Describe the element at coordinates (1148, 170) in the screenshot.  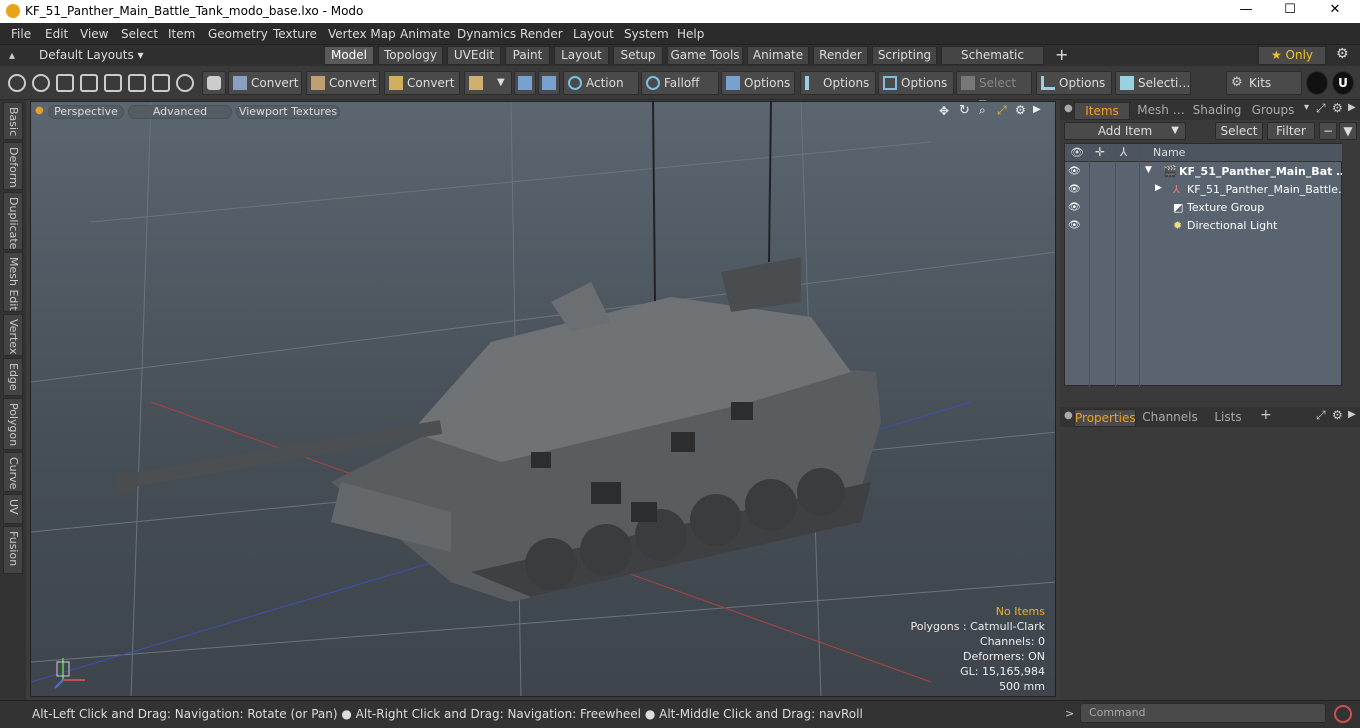
I see `expand-arrow-icon: ▼` at that location.